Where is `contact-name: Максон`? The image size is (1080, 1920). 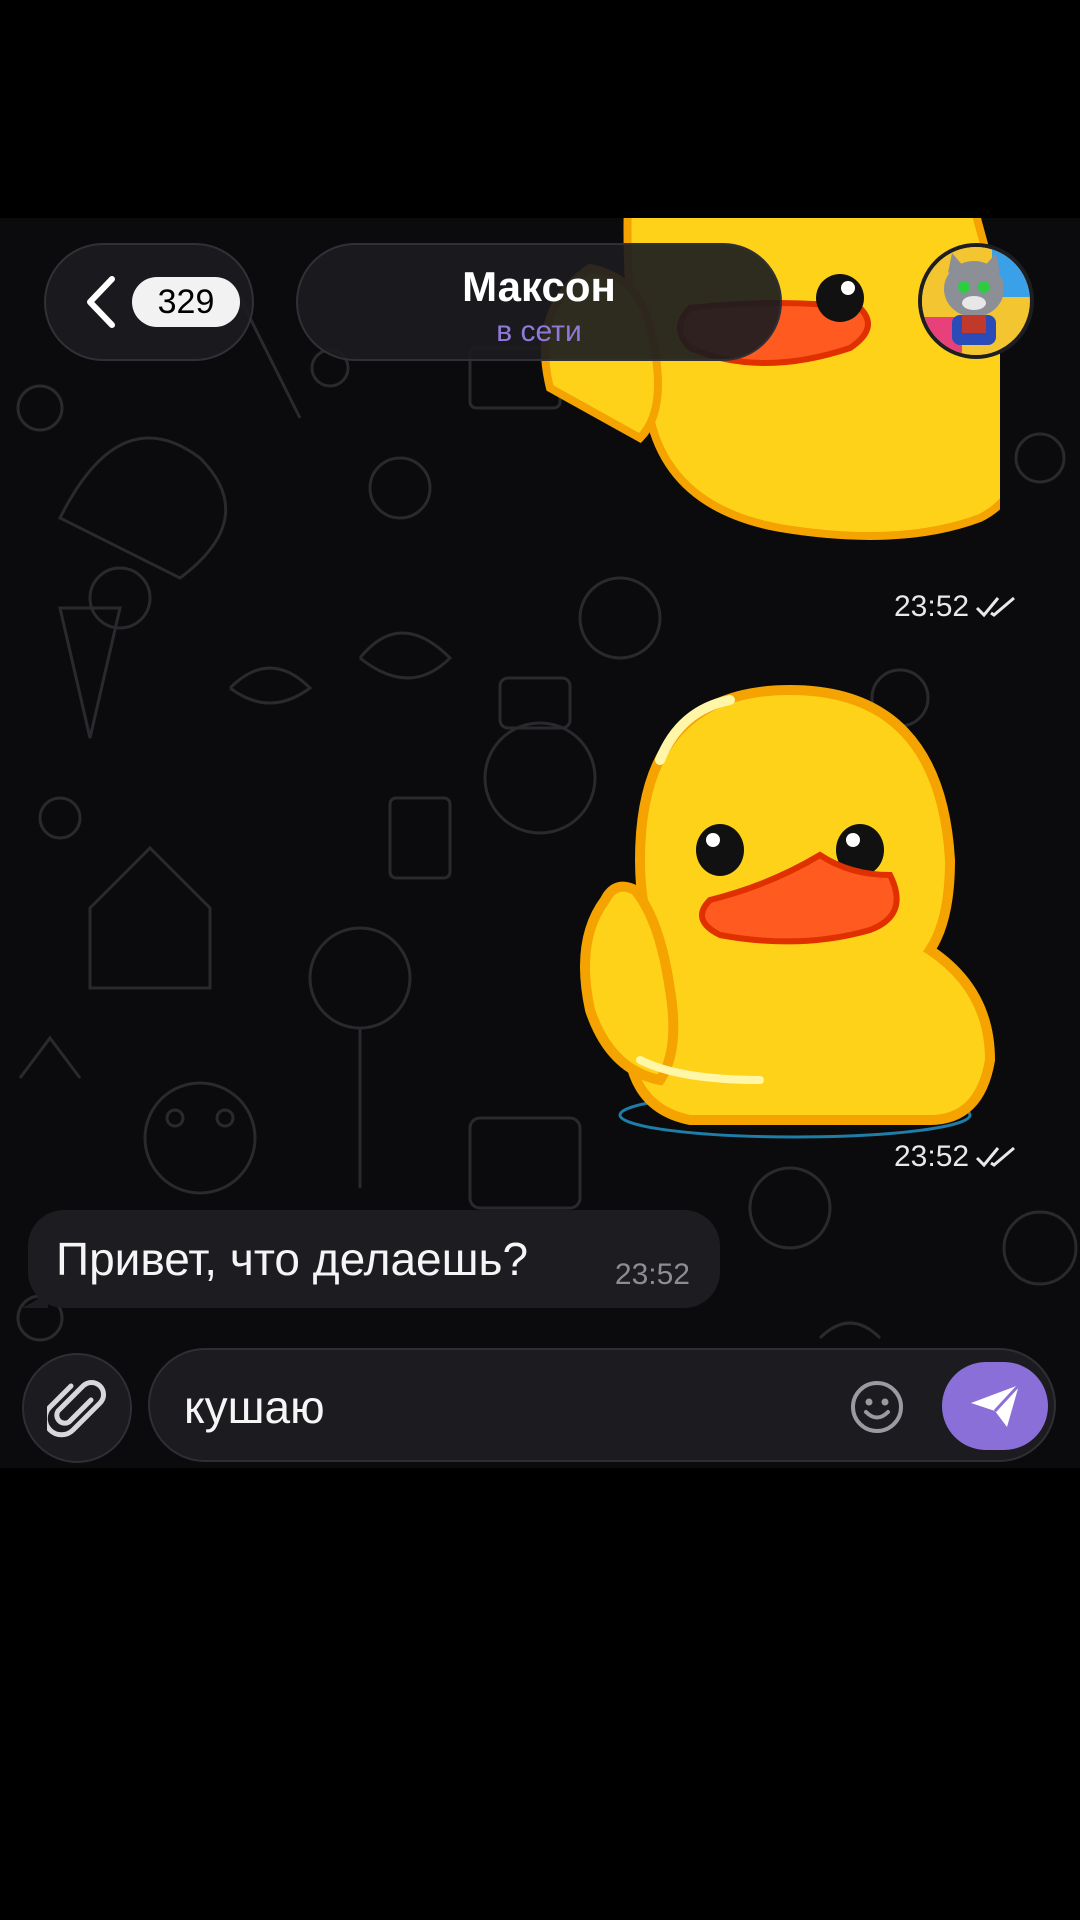
contact-name: Максон is located at coordinates (539, 286).